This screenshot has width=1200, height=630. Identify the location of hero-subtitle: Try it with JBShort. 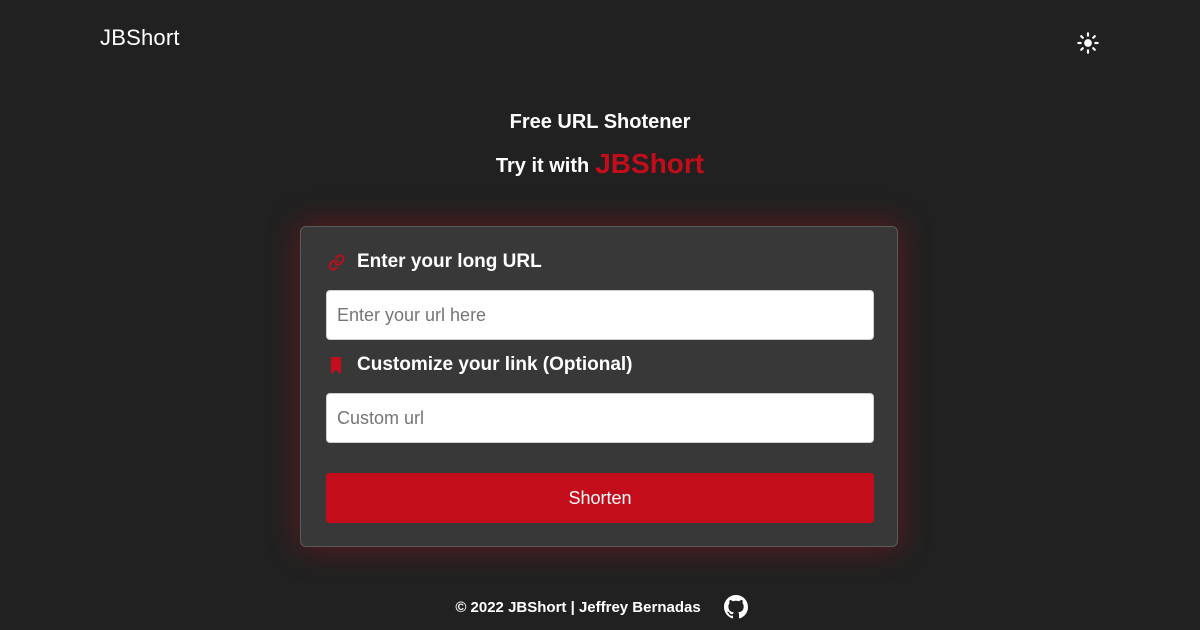
(600, 165).